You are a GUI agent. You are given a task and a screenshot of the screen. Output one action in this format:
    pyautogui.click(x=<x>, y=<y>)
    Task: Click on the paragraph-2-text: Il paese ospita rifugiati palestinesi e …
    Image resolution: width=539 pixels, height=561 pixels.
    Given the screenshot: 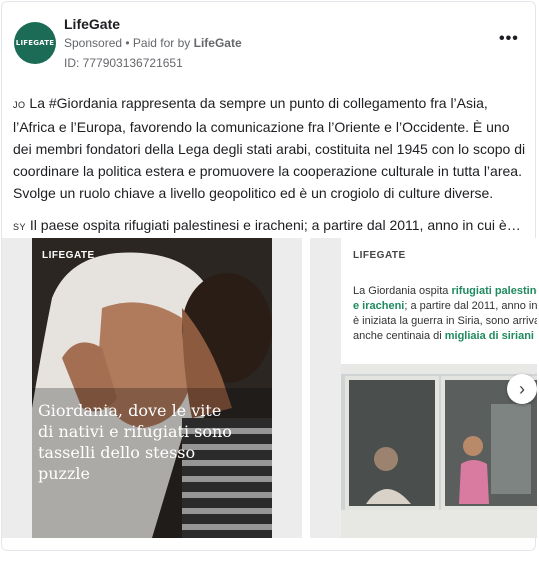 What is the action you would take?
    pyautogui.click(x=273, y=225)
    